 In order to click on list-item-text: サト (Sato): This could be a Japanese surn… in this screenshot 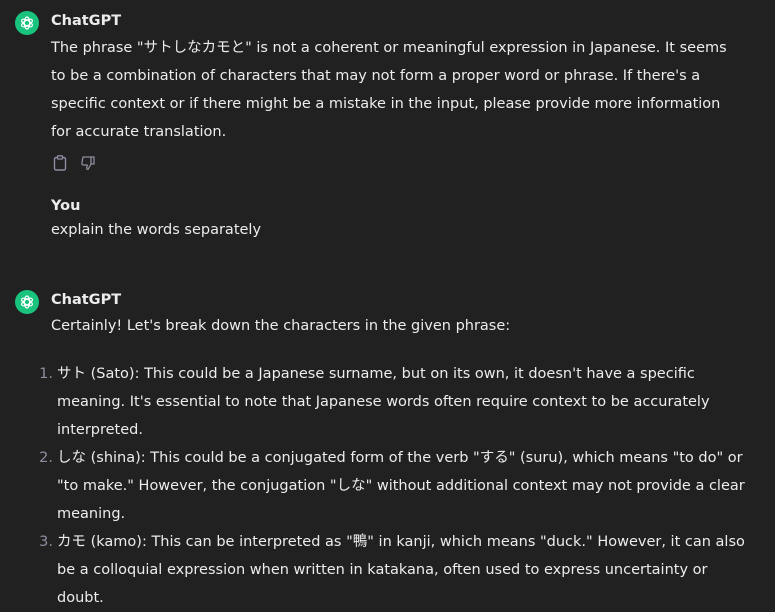, I will do `click(383, 402)`.